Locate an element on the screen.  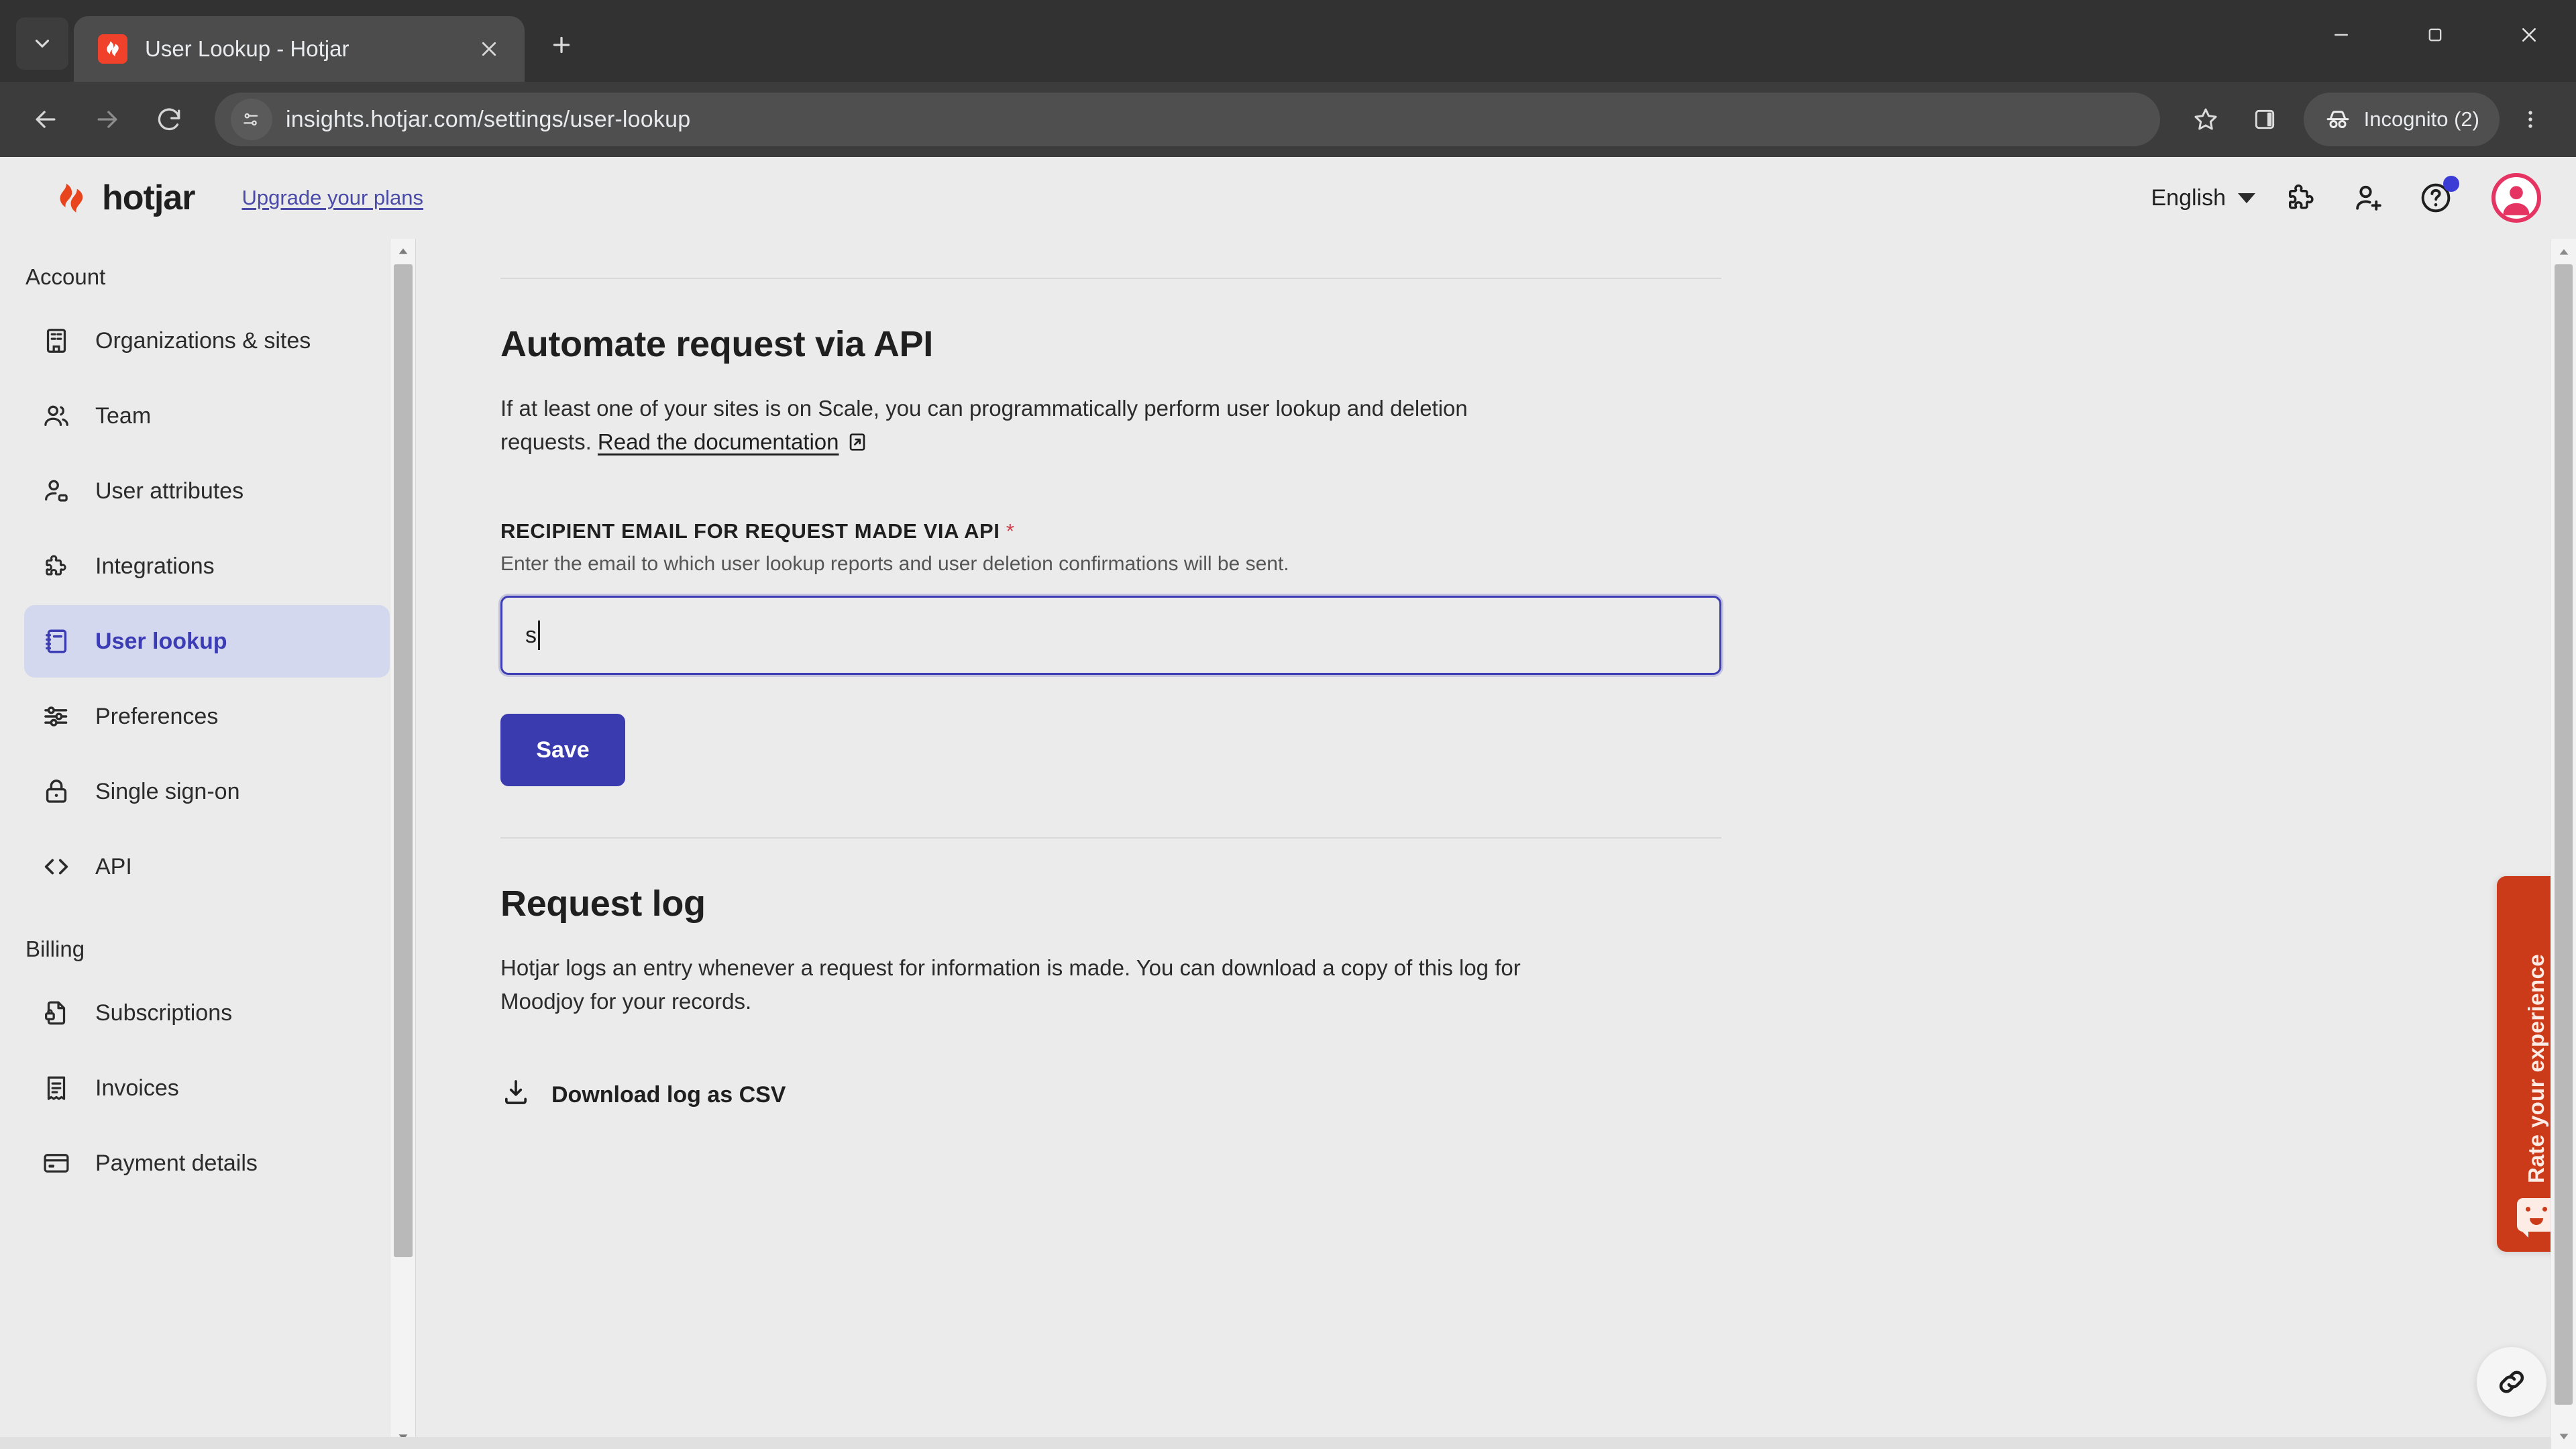
page-scroll-thumb is located at coordinates (2564, 834).